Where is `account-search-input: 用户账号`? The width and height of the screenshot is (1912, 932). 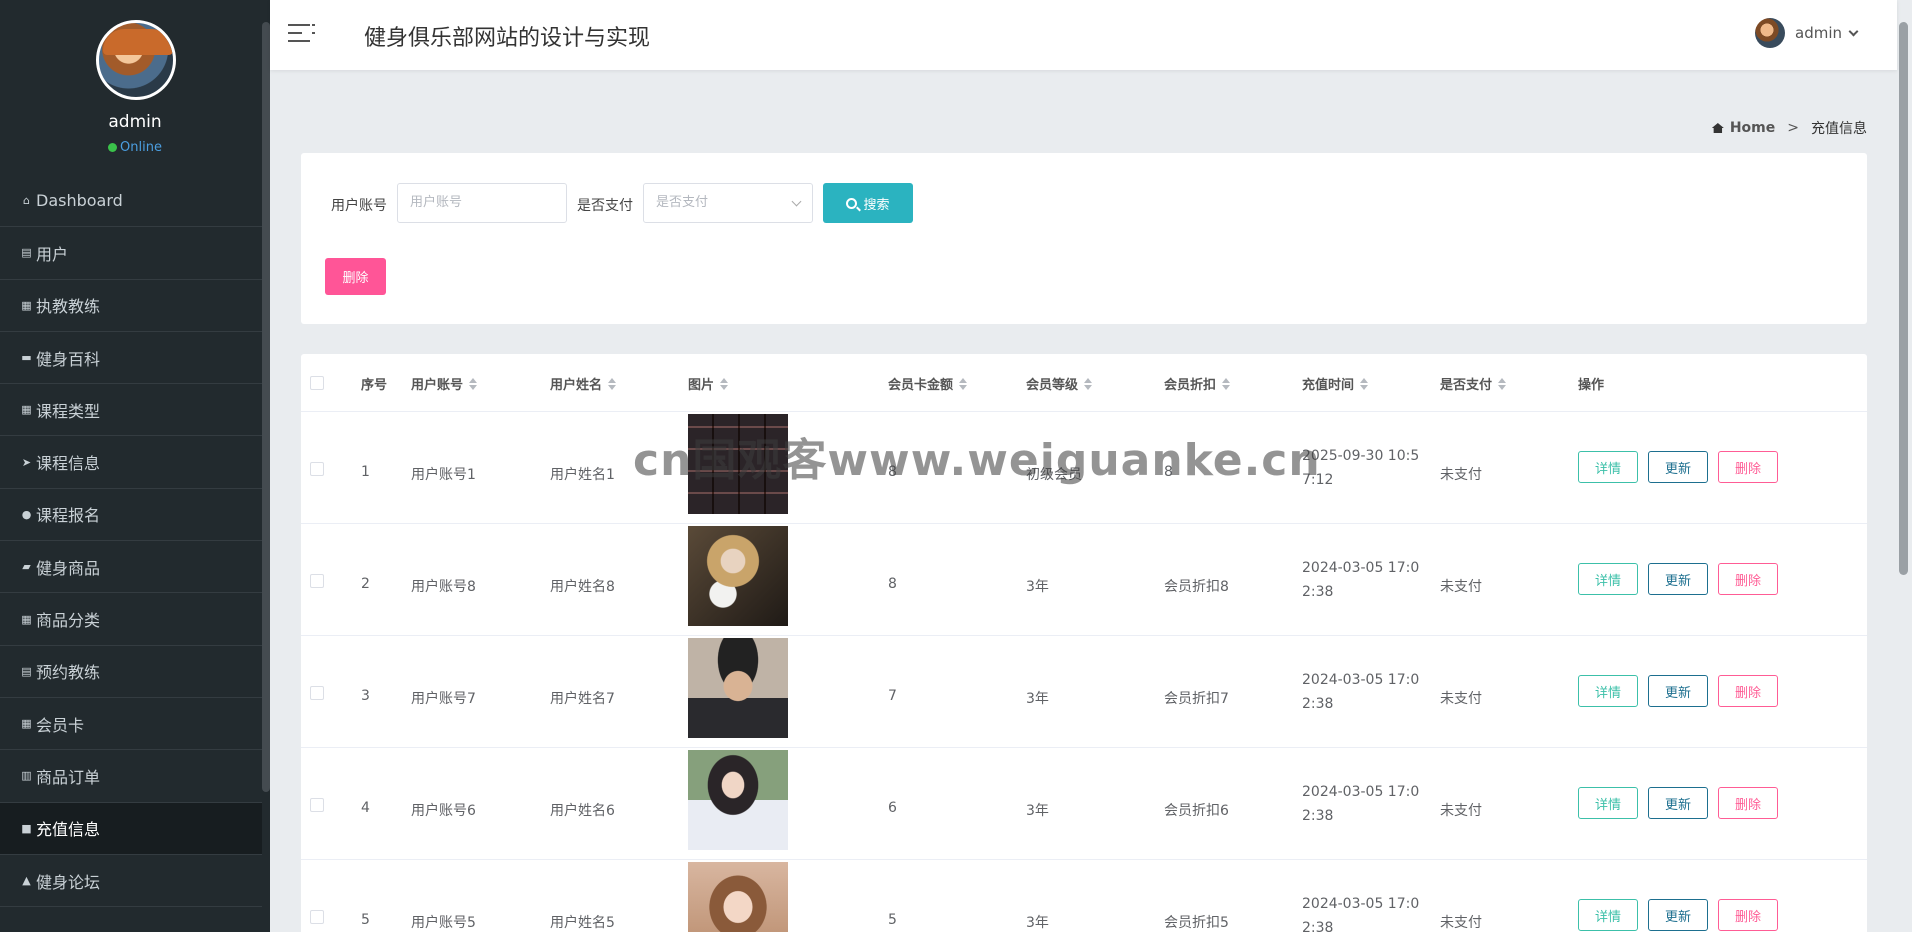 account-search-input: 用户账号 is located at coordinates (482, 203).